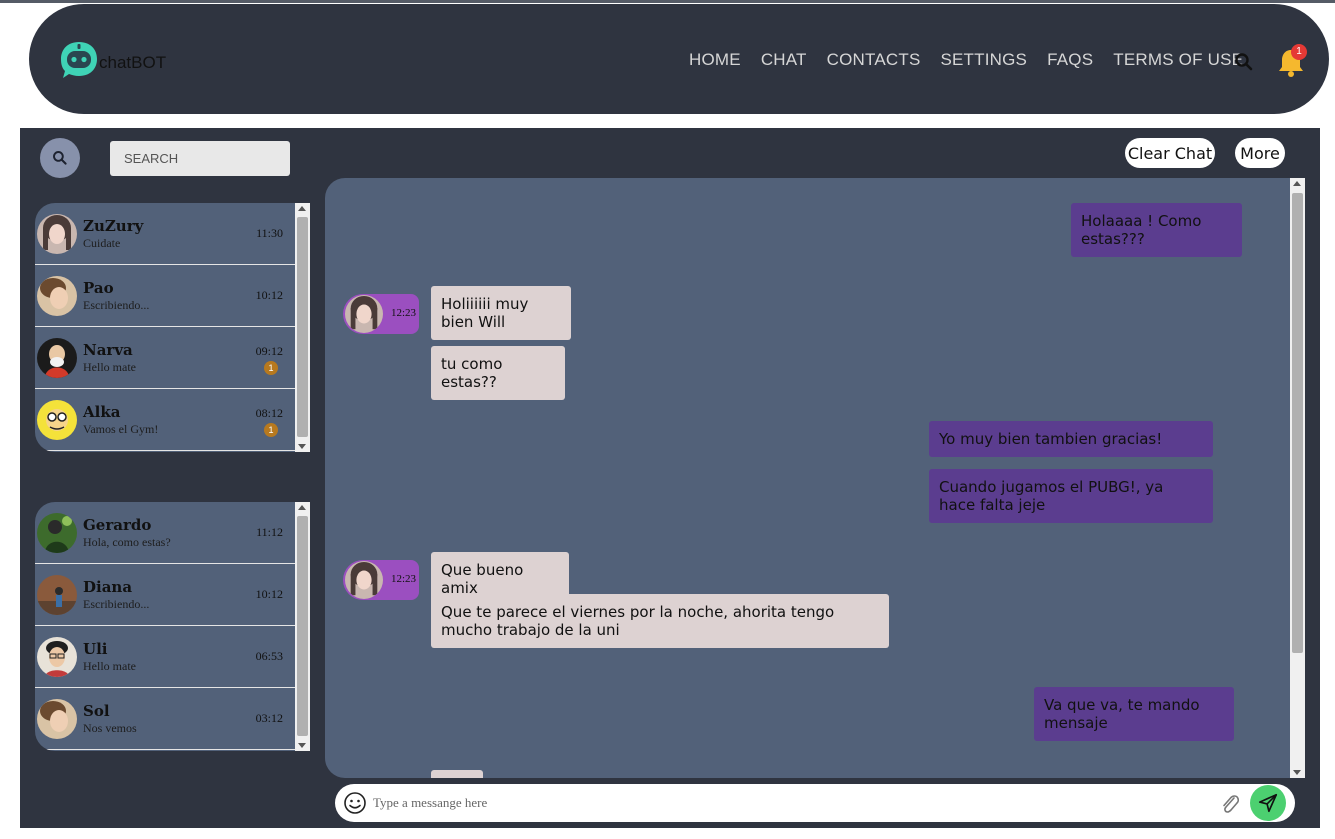 Image resolution: width=1335 pixels, height=839 pixels. Describe the element at coordinates (269, 413) in the screenshot. I see `contact-time: 08:12` at that location.